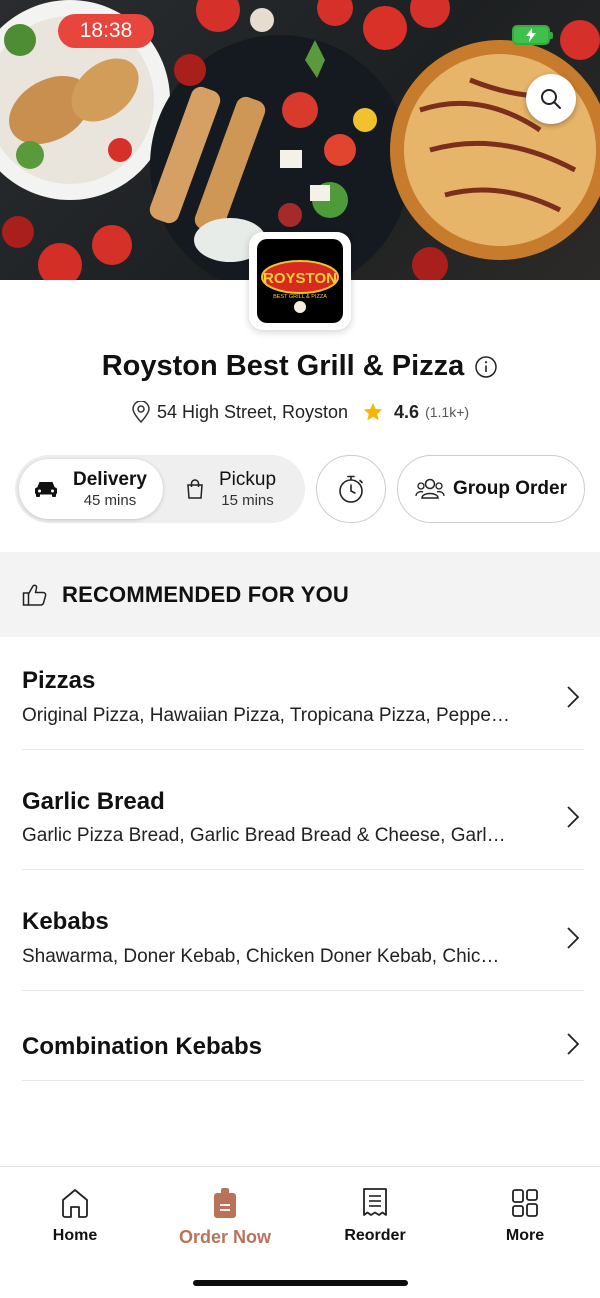  Describe the element at coordinates (525, 1203) in the screenshot. I see `grid-icon` at that location.